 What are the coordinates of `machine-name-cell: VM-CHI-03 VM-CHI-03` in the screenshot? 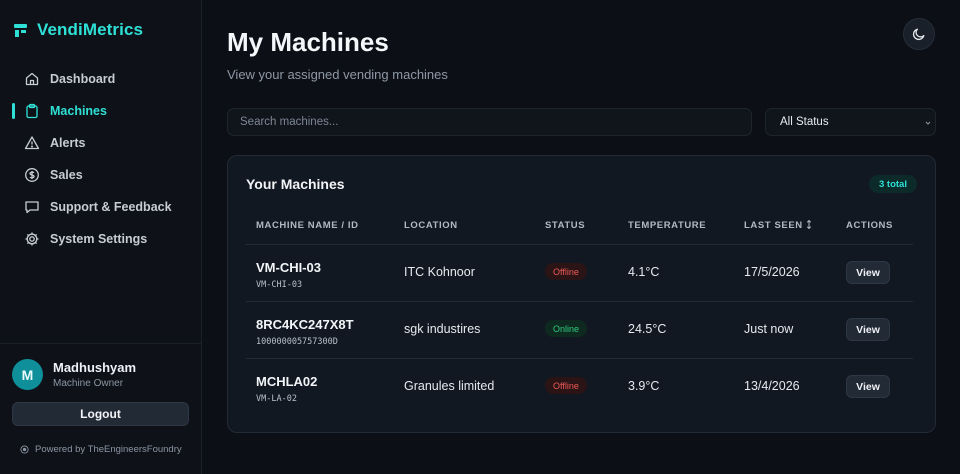 It's located at (288, 275).